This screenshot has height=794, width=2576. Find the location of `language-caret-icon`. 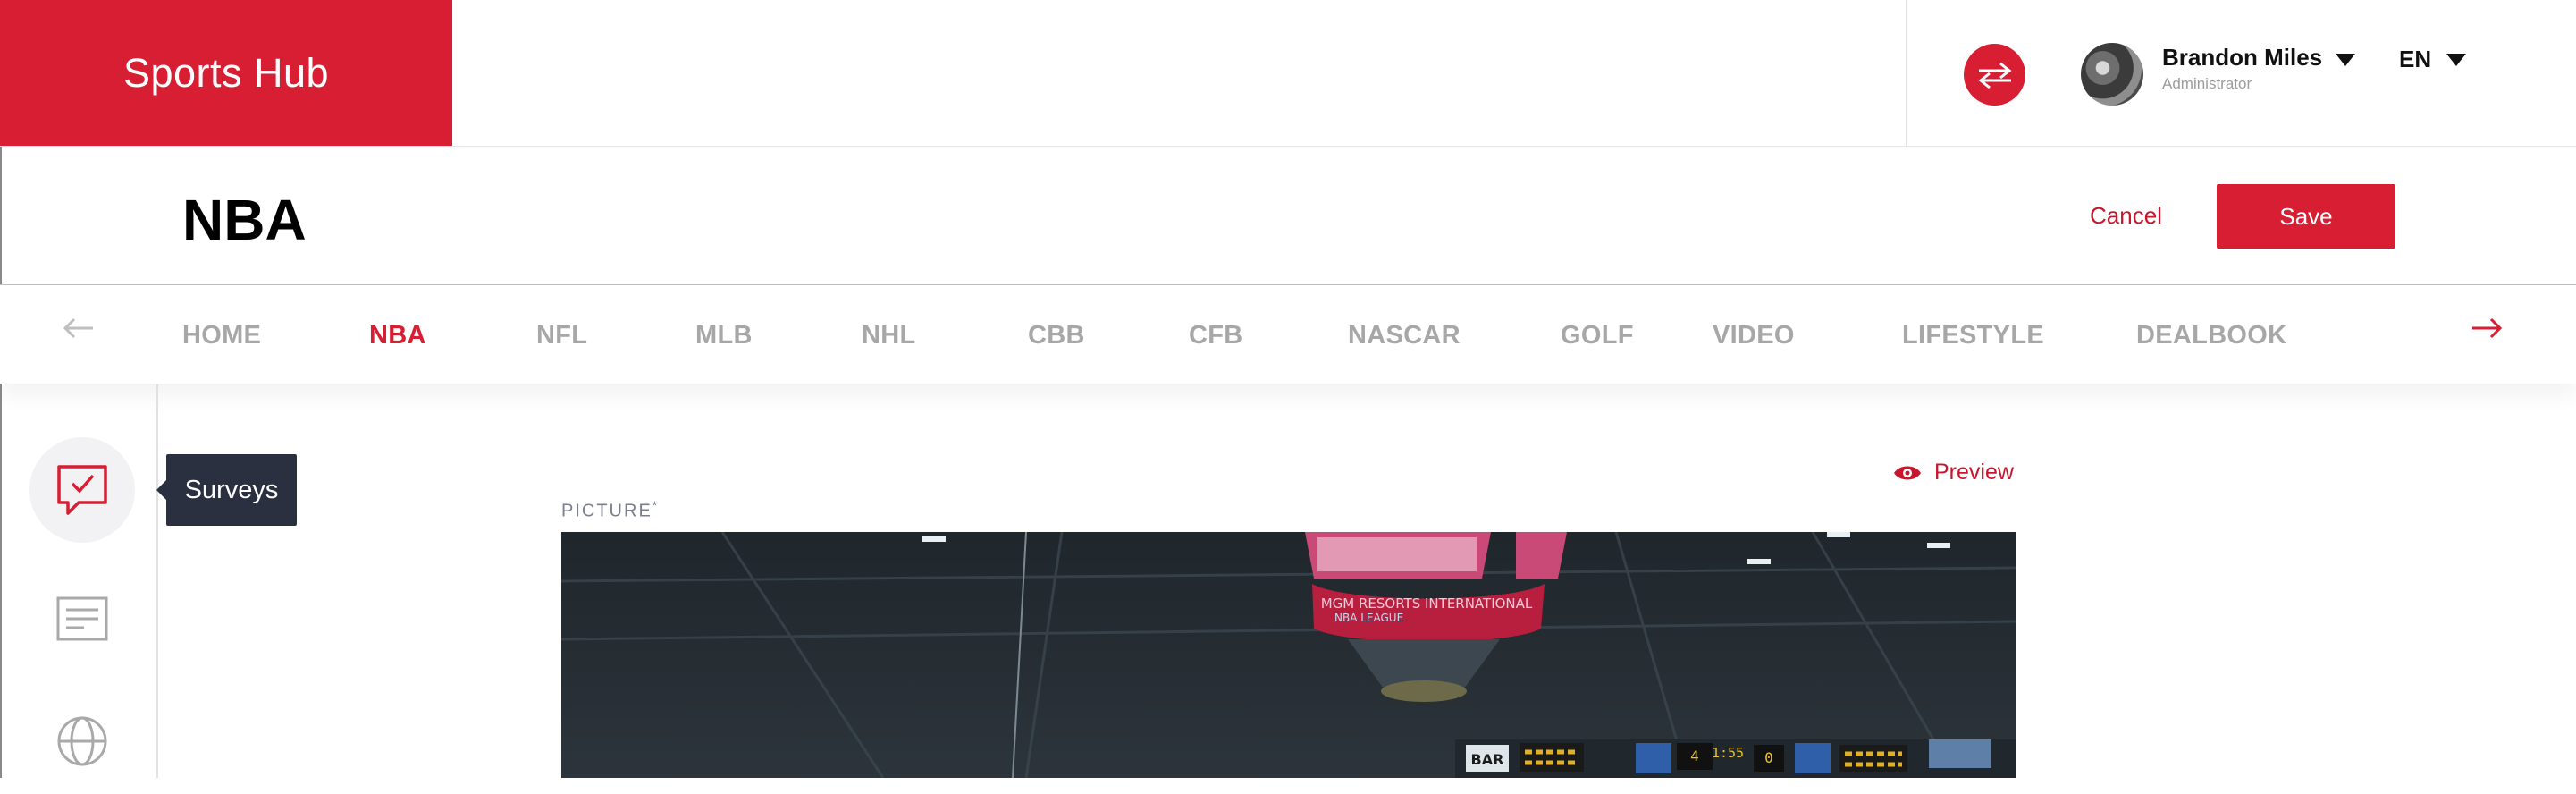

language-caret-icon is located at coordinates (2456, 60).